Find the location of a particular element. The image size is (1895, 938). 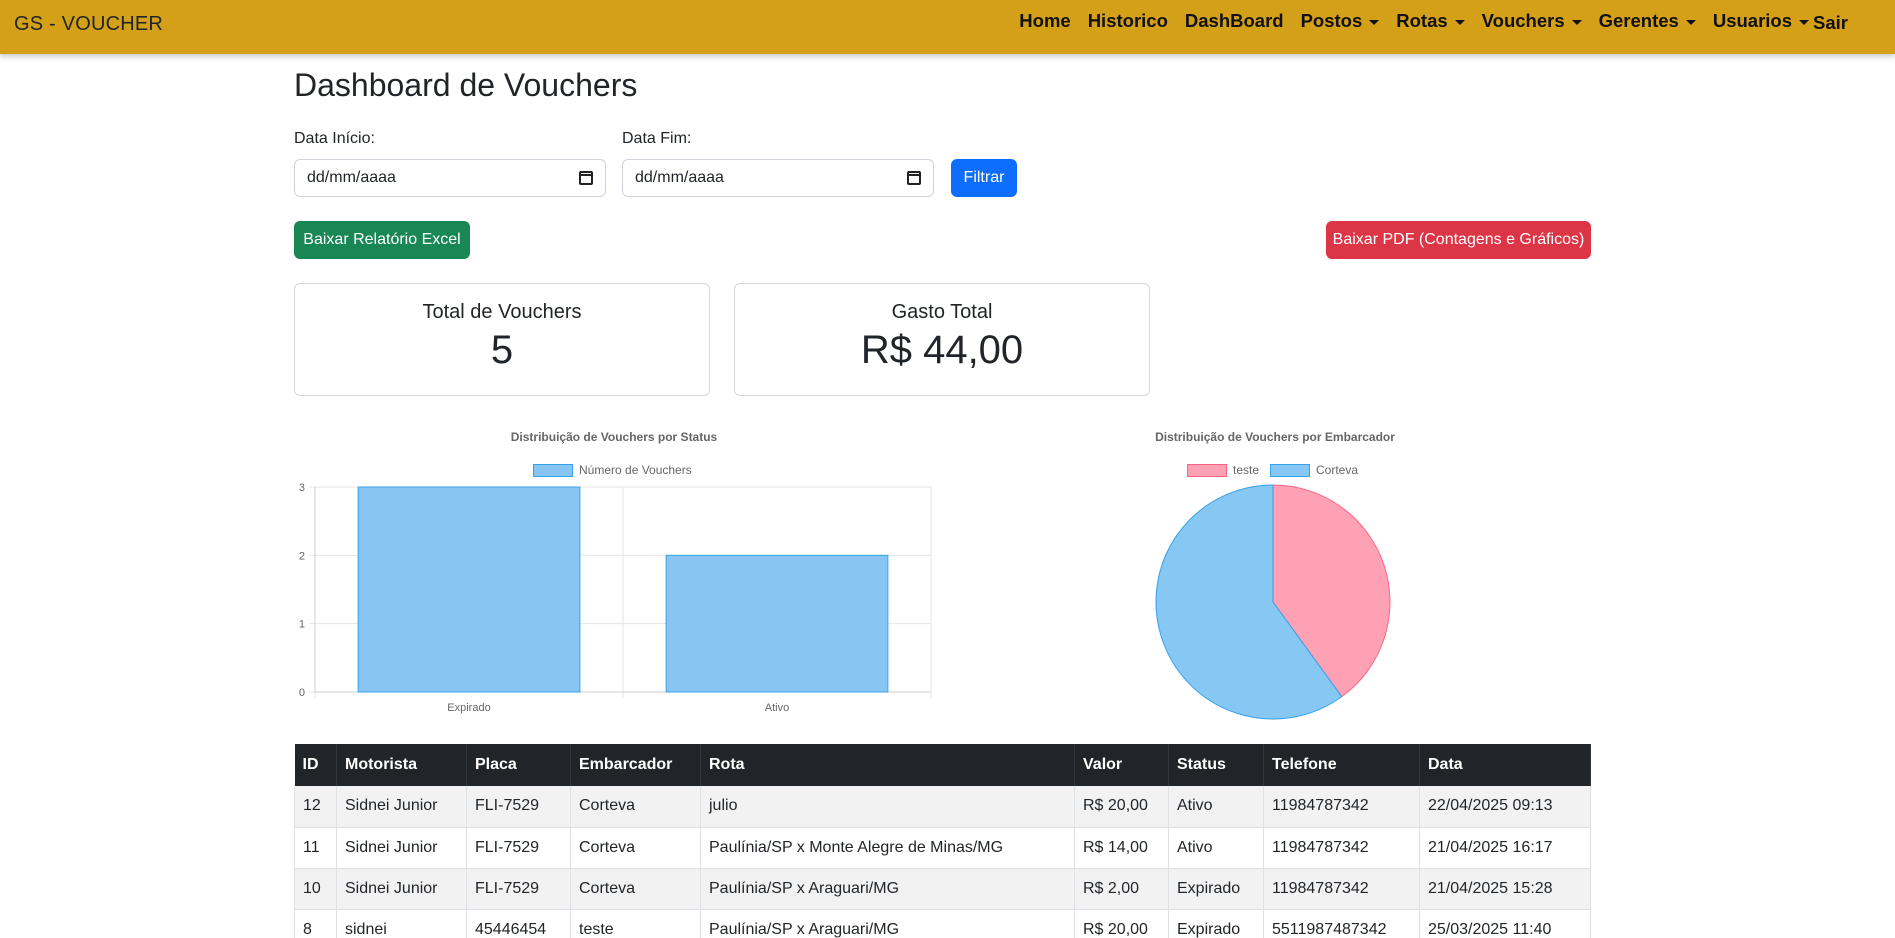

nav-historico-label: Historico is located at coordinates (1127, 20).